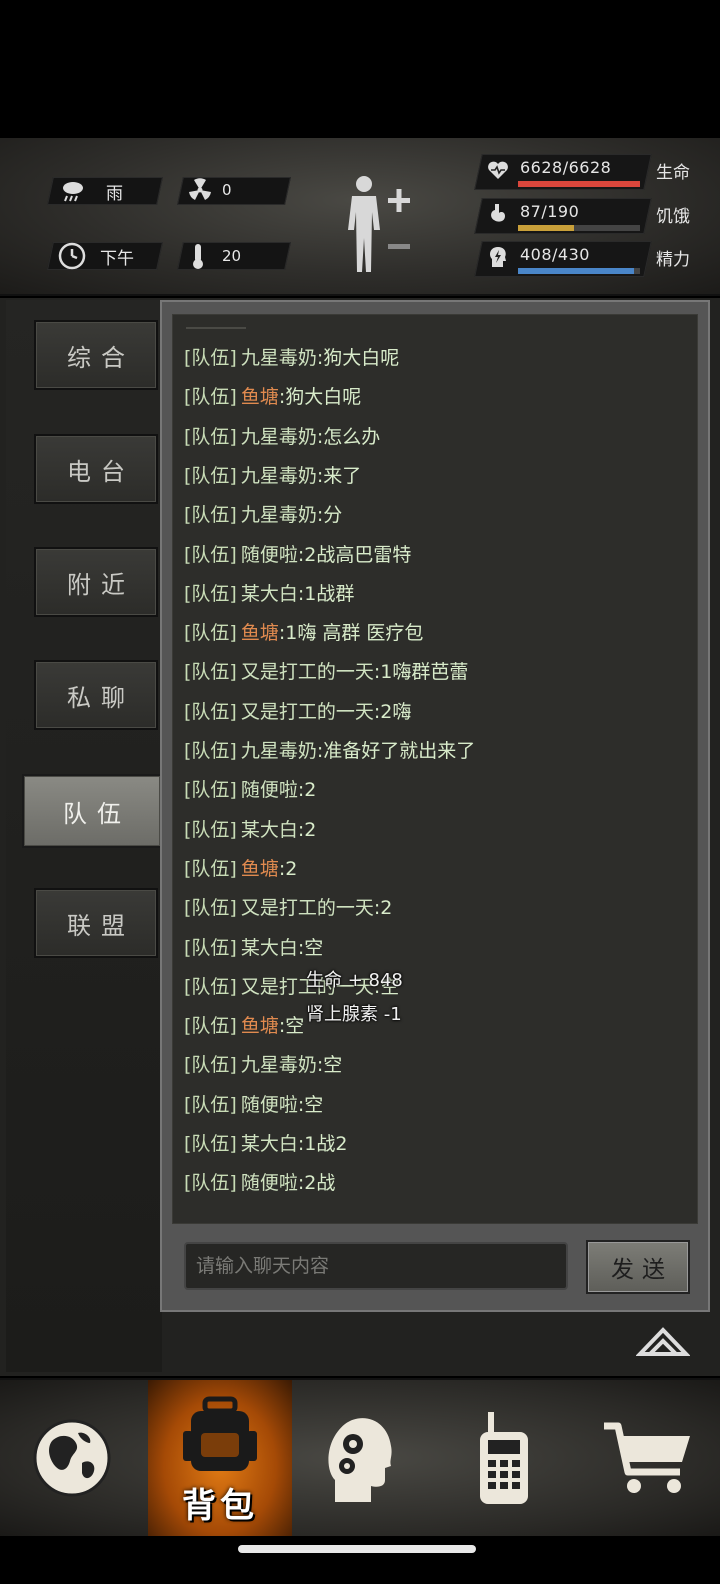 This screenshot has height=1584, width=720. Describe the element at coordinates (638, 1267) in the screenshot. I see `send-button: 发送` at that location.